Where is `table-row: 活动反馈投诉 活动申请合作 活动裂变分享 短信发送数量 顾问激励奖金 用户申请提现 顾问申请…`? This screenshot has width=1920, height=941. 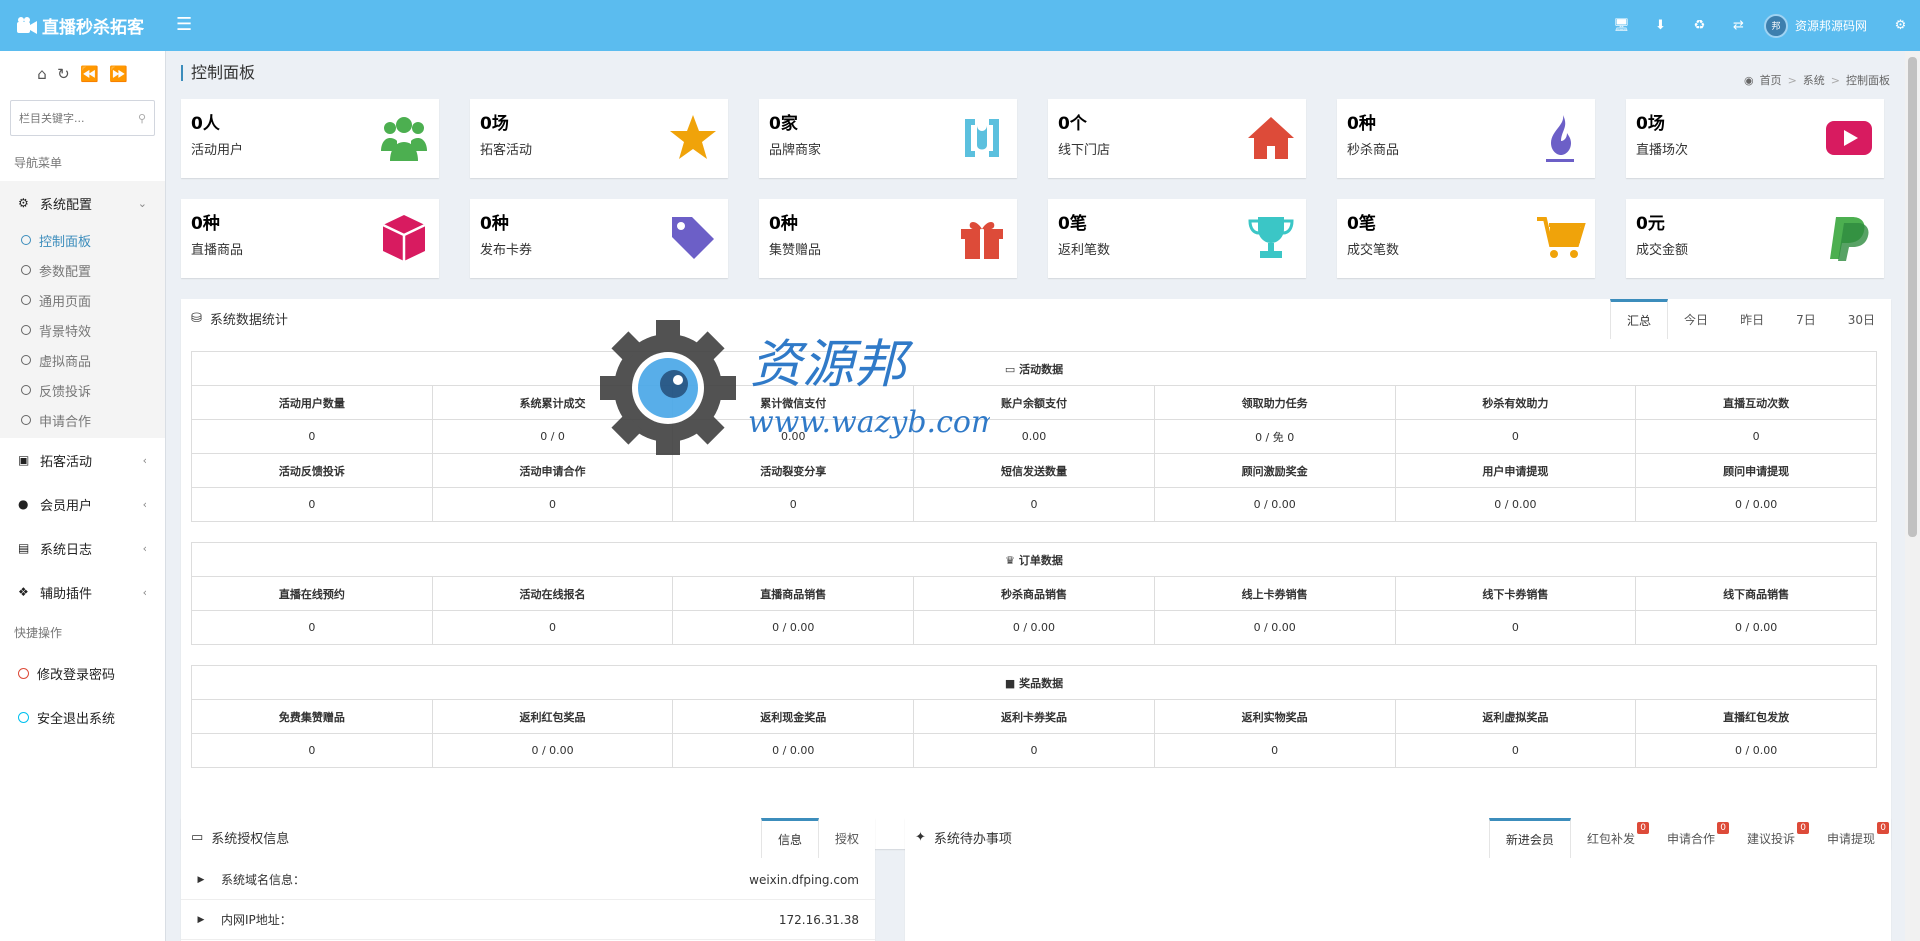
table-row: 活动反馈投诉 活动申请合作 活动裂变分享 短信发送数量 顾问激励奖金 用户申请提现 顾问申请… is located at coordinates (1034, 470).